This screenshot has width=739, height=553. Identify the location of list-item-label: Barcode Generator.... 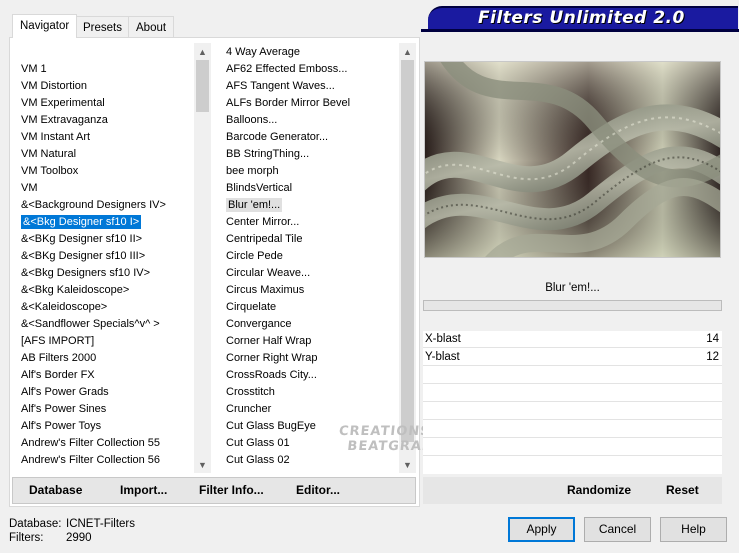
(277, 137).